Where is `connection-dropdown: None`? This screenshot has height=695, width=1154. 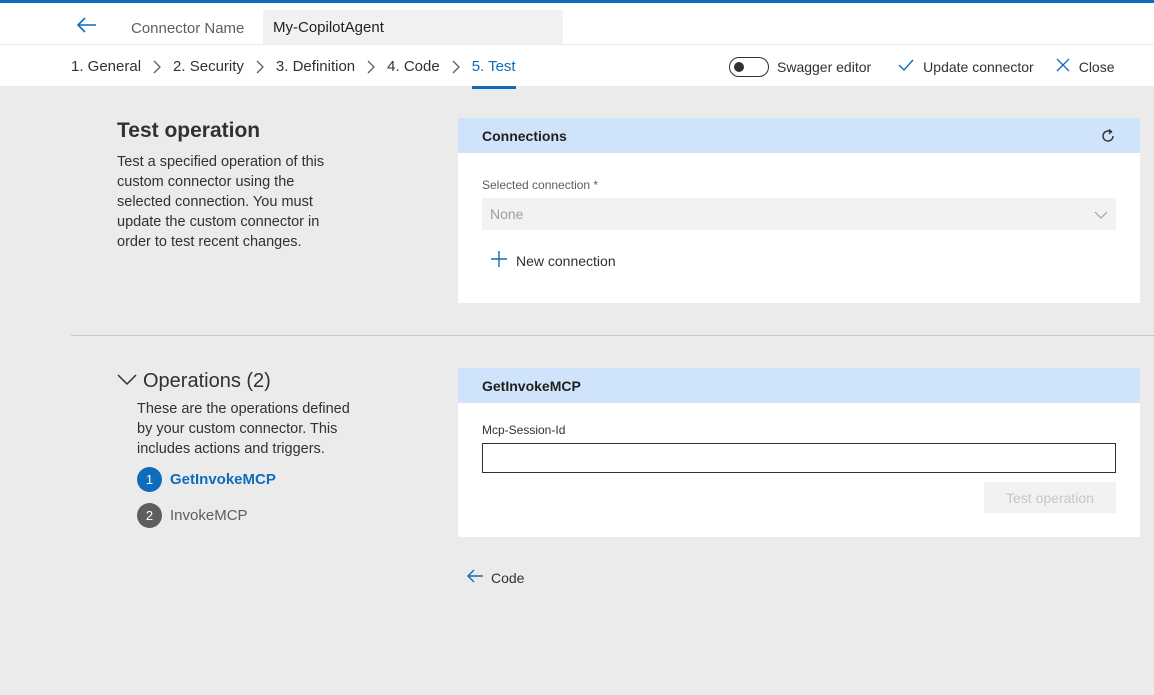 connection-dropdown: None is located at coordinates (799, 214).